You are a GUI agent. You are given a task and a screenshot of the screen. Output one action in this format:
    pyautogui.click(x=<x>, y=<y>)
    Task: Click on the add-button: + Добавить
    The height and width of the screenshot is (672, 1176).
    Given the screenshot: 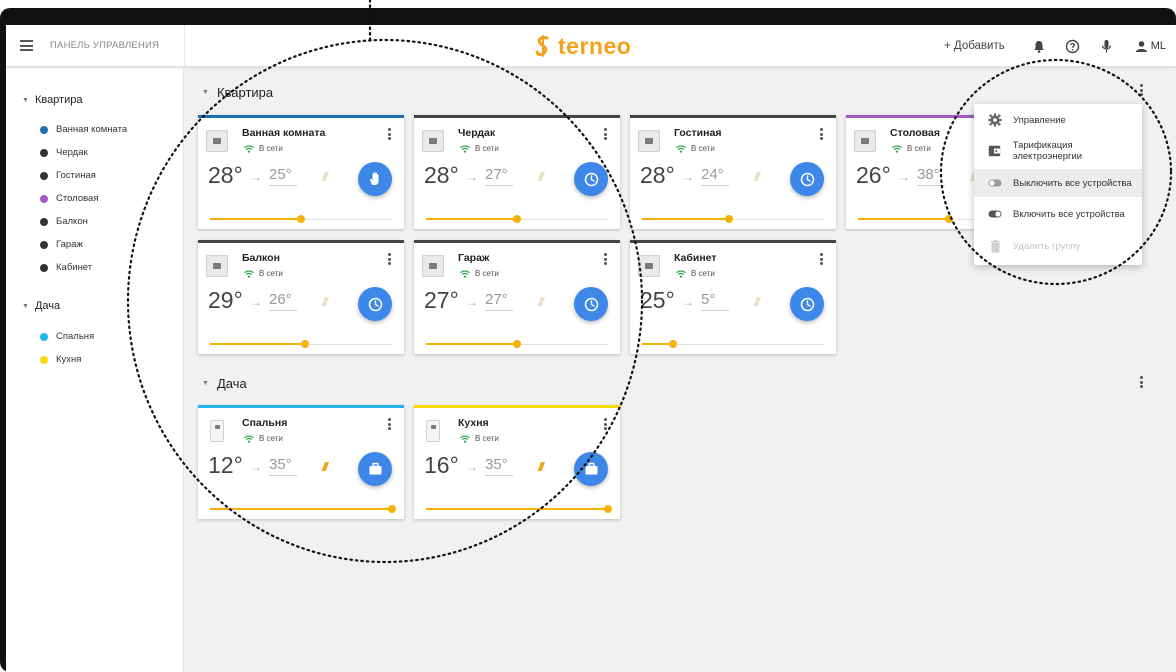 What is the action you would take?
    pyautogui.click(x=974, y=46)
    